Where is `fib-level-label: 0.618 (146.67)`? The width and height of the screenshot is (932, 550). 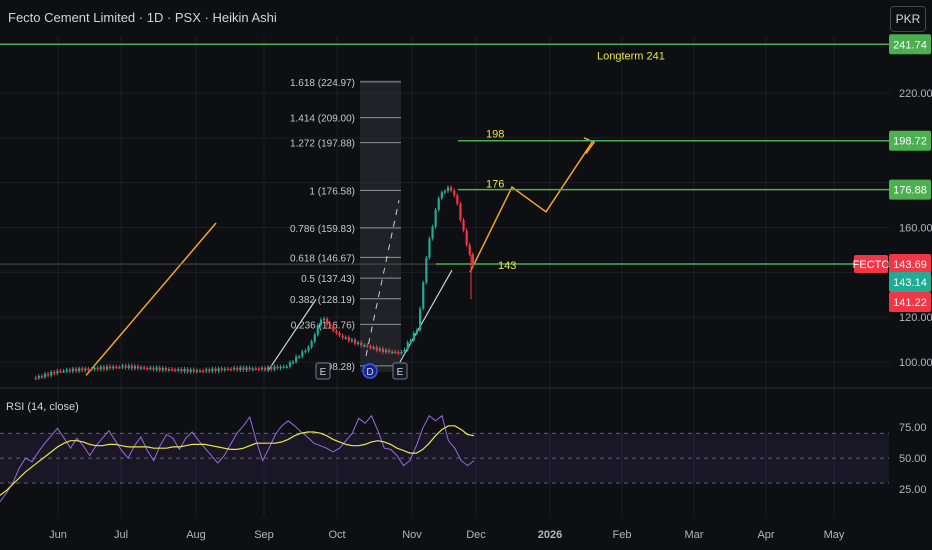
fib-level-label: 0.618 (146.67) is located at coordinates (322, 258).